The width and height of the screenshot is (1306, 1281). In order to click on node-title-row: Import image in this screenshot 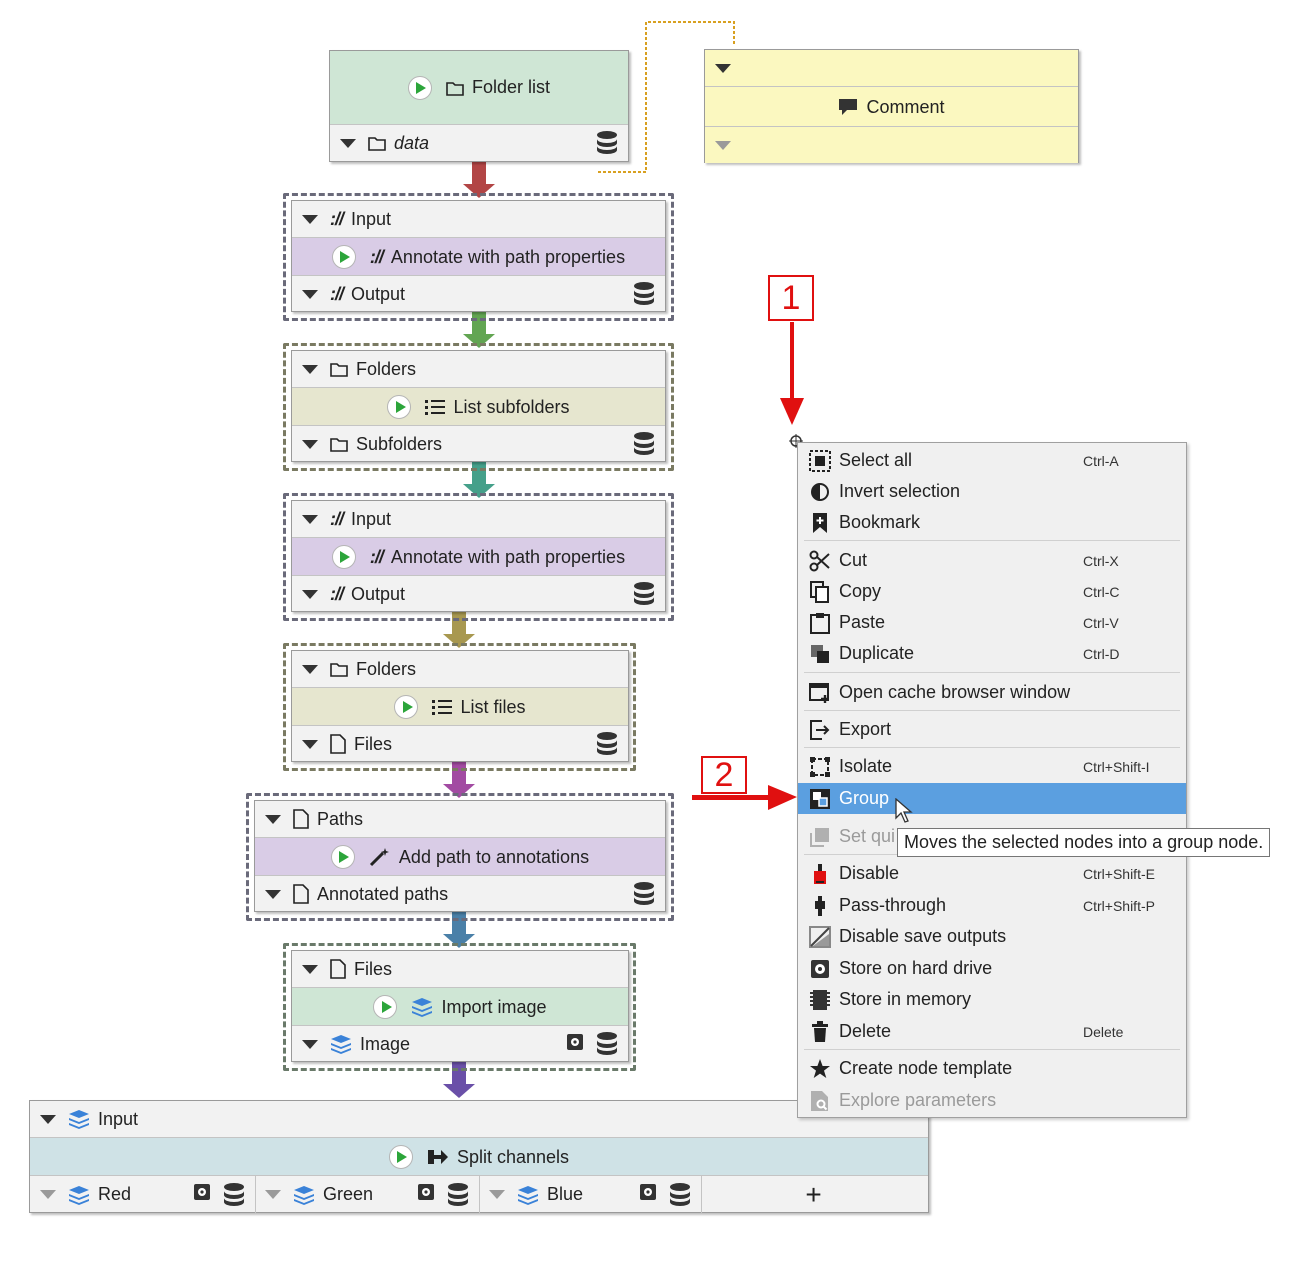, I will do `click(460, 1006)`.